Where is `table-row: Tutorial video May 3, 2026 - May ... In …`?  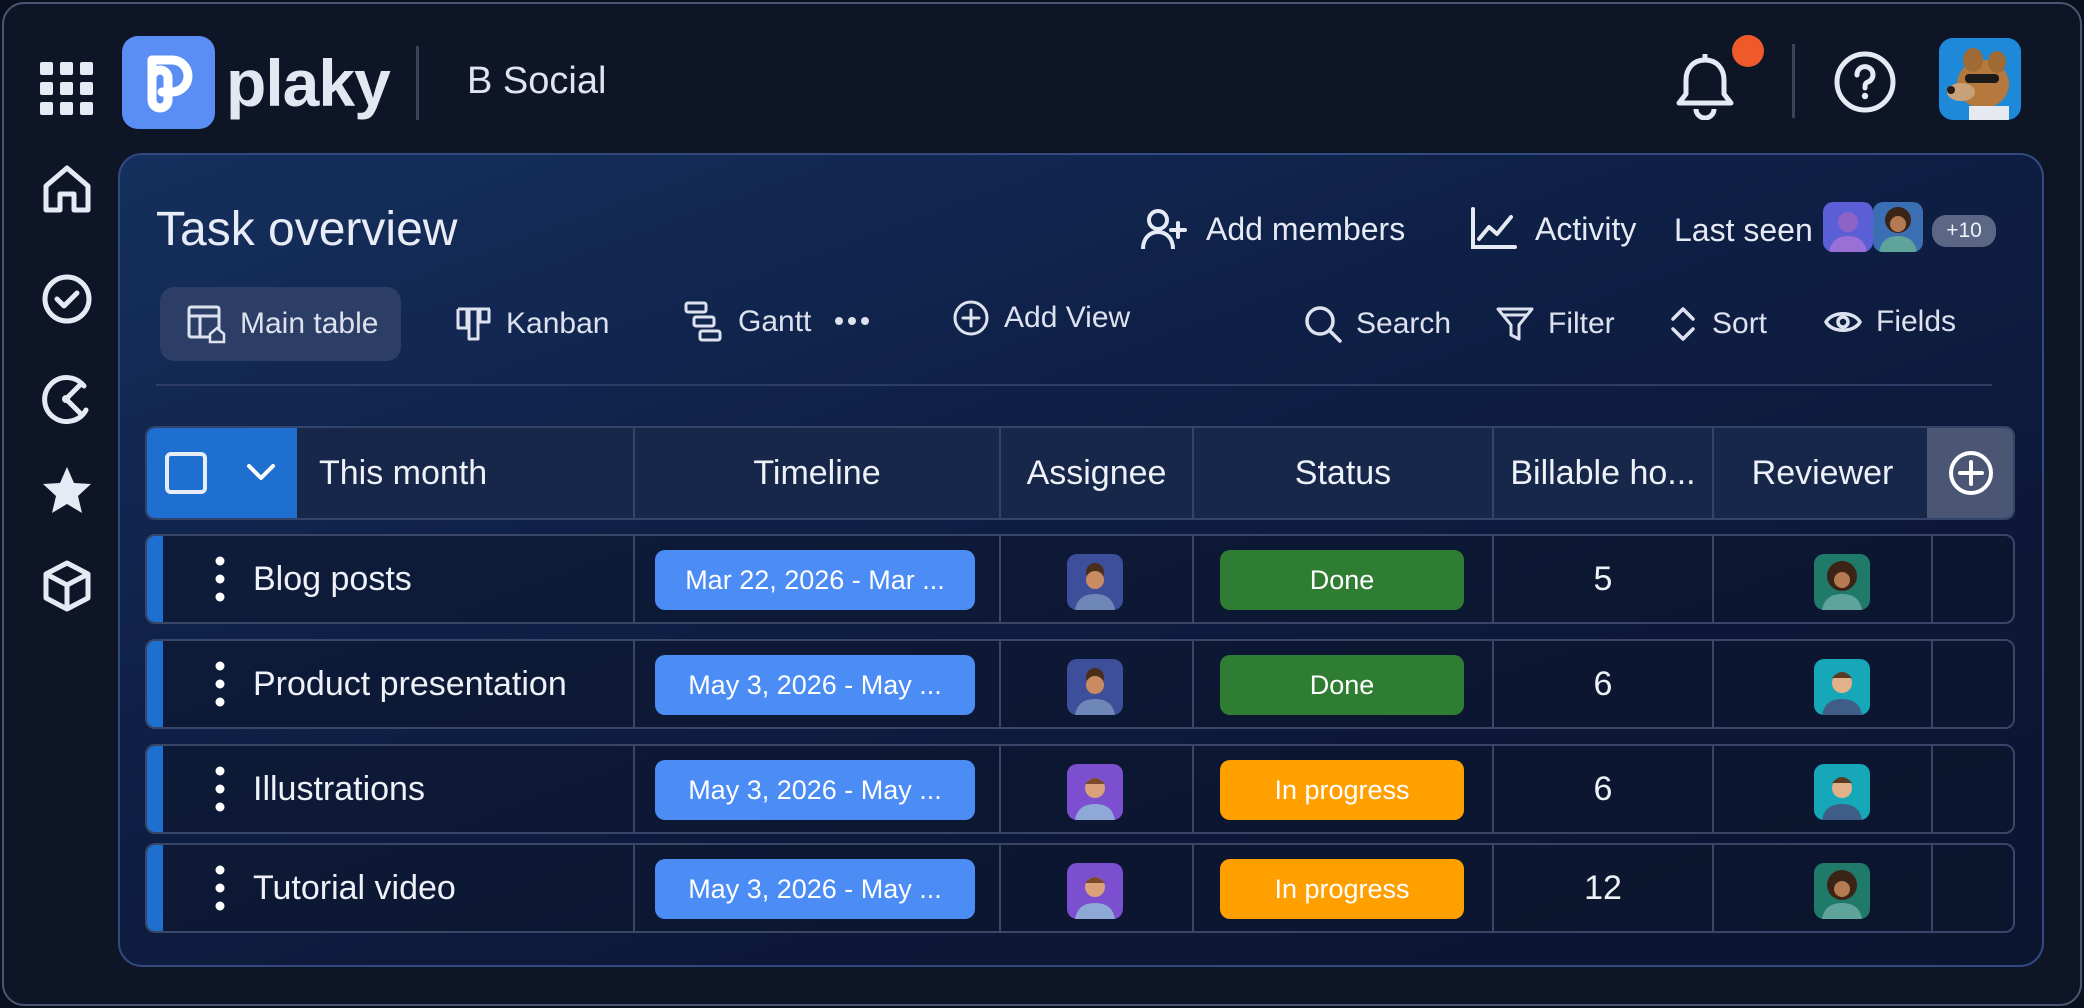
table-row: Tutorial video May 3, 2026 - May ... In … is located at coordinates (1080, 888).